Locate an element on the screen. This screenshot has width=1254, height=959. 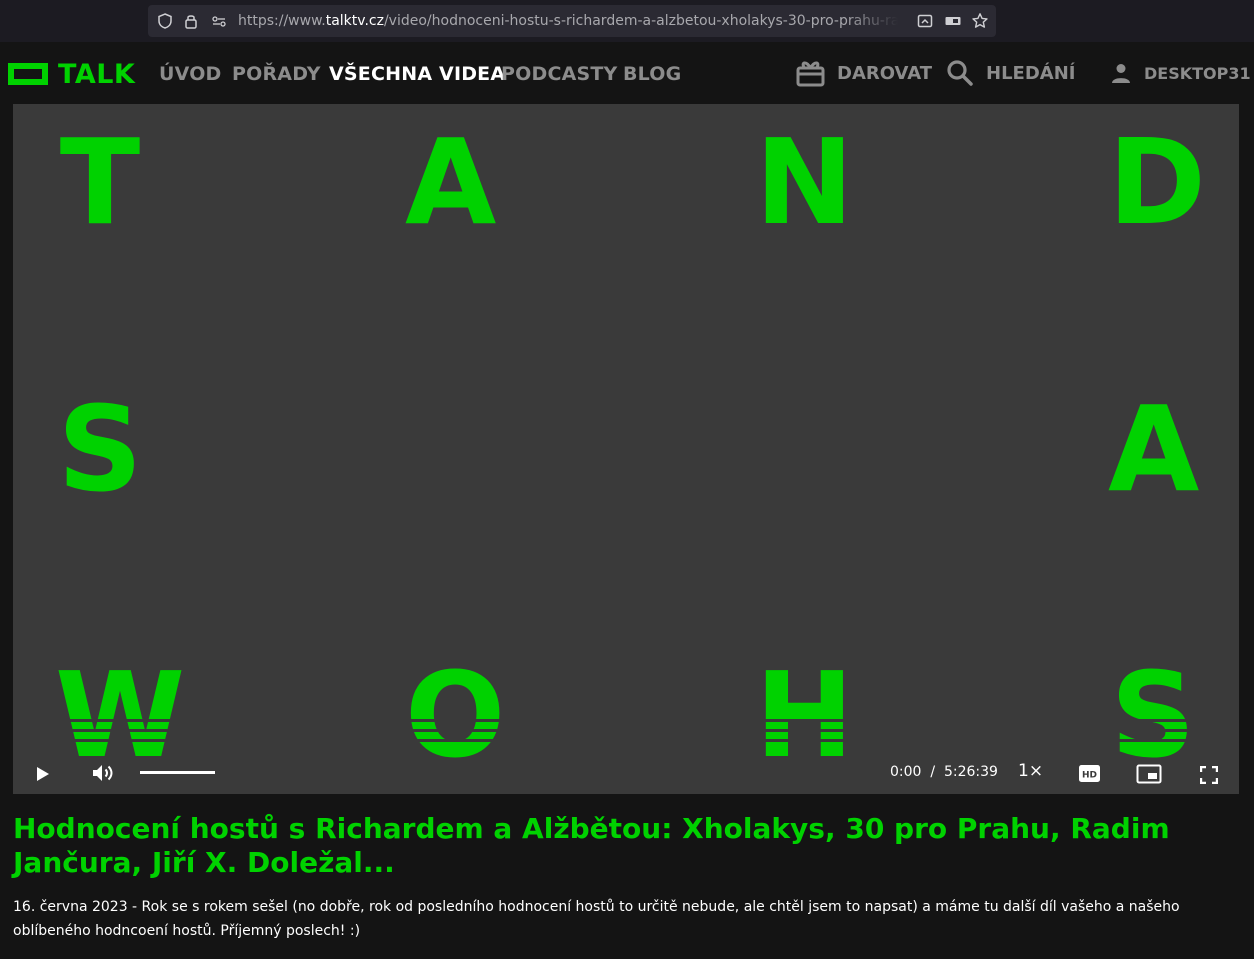
donate-label: DAROVAT is located at coordinates (885, 73).